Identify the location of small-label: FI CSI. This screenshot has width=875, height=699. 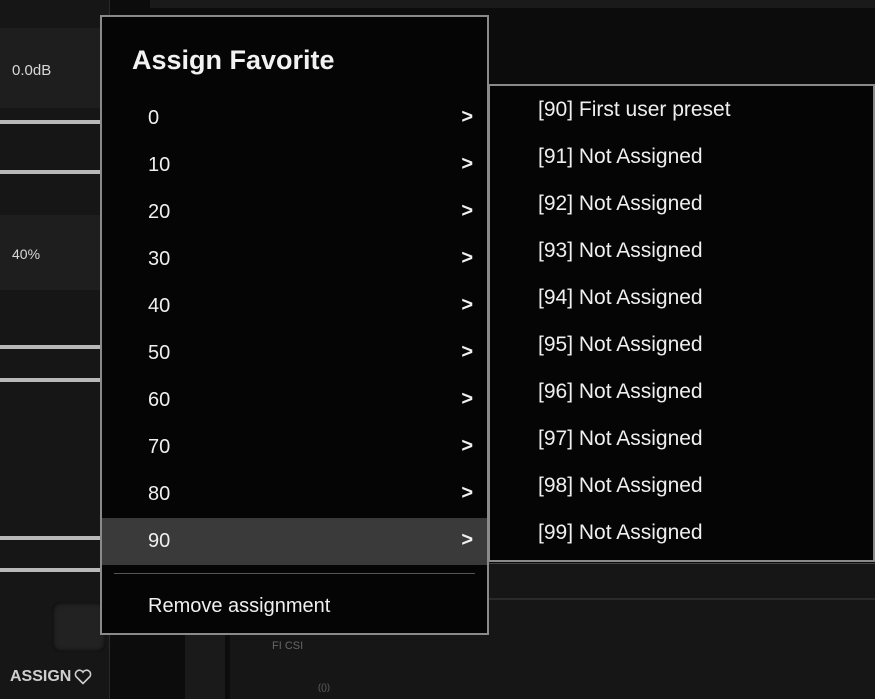
(288, 646).